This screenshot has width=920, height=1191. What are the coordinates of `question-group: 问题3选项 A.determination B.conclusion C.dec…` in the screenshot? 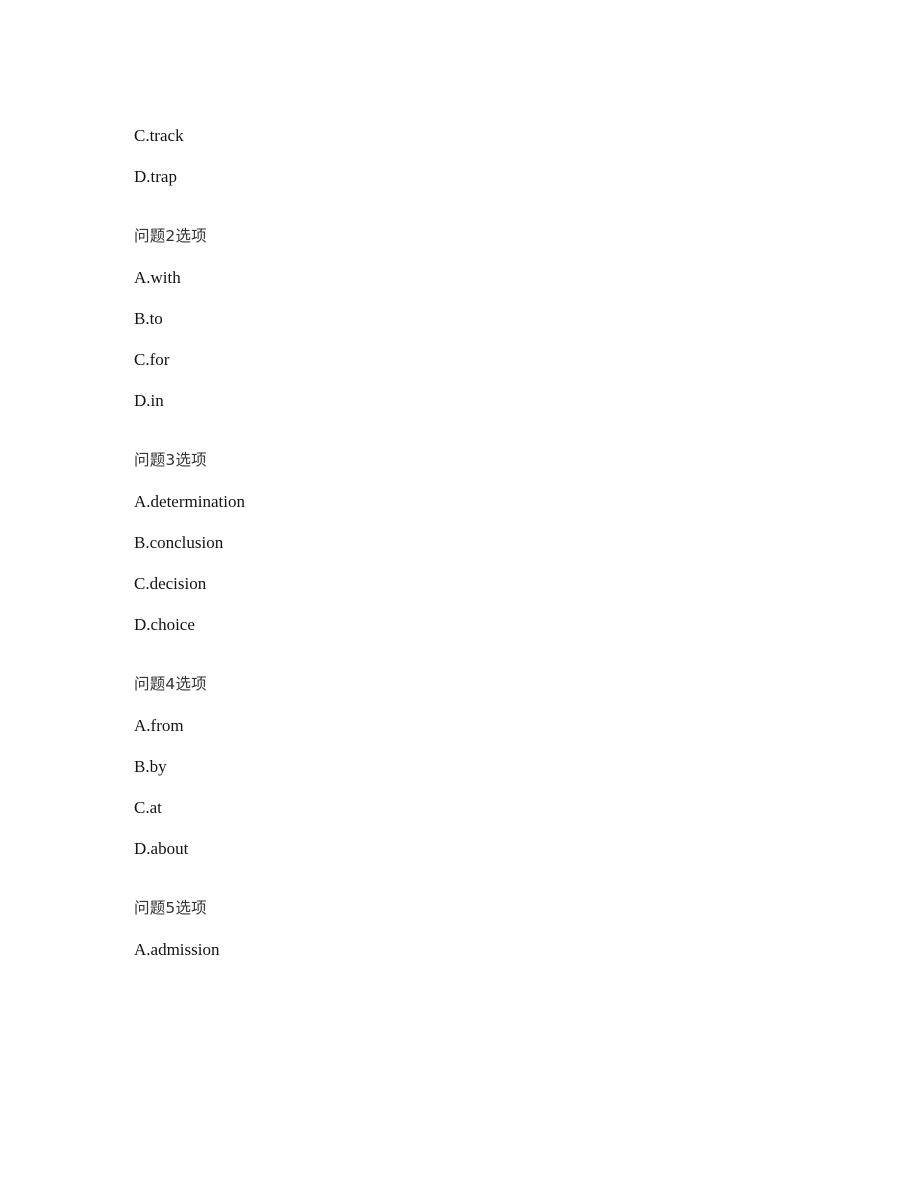 It's located at (484, 543).